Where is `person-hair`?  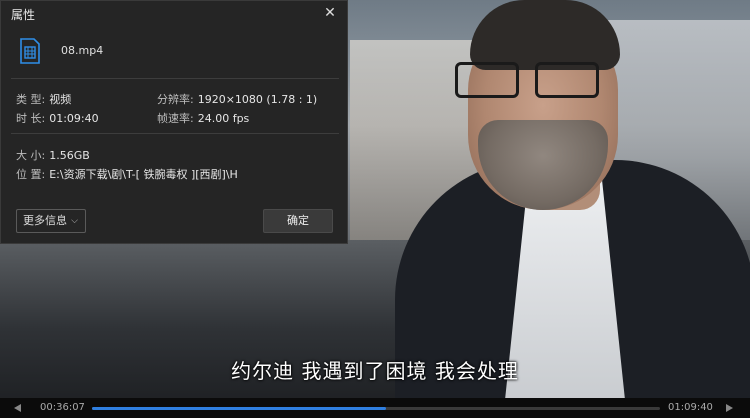 person-hair is located at coordinates (545, 35).